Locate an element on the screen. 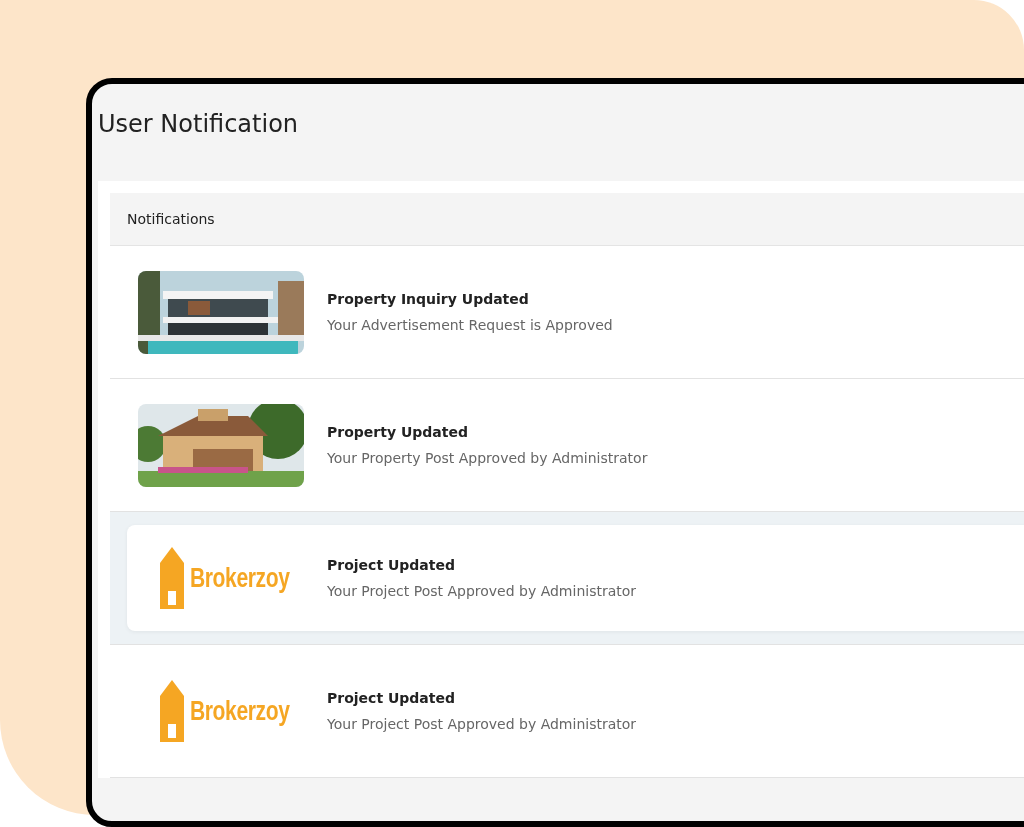  page-title: User Notification is located at coordinates (199, 124).